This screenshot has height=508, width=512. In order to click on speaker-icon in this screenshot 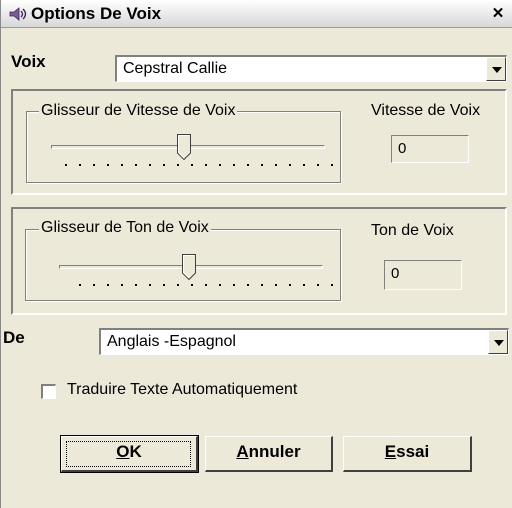, I will do `click(18, 14)`.